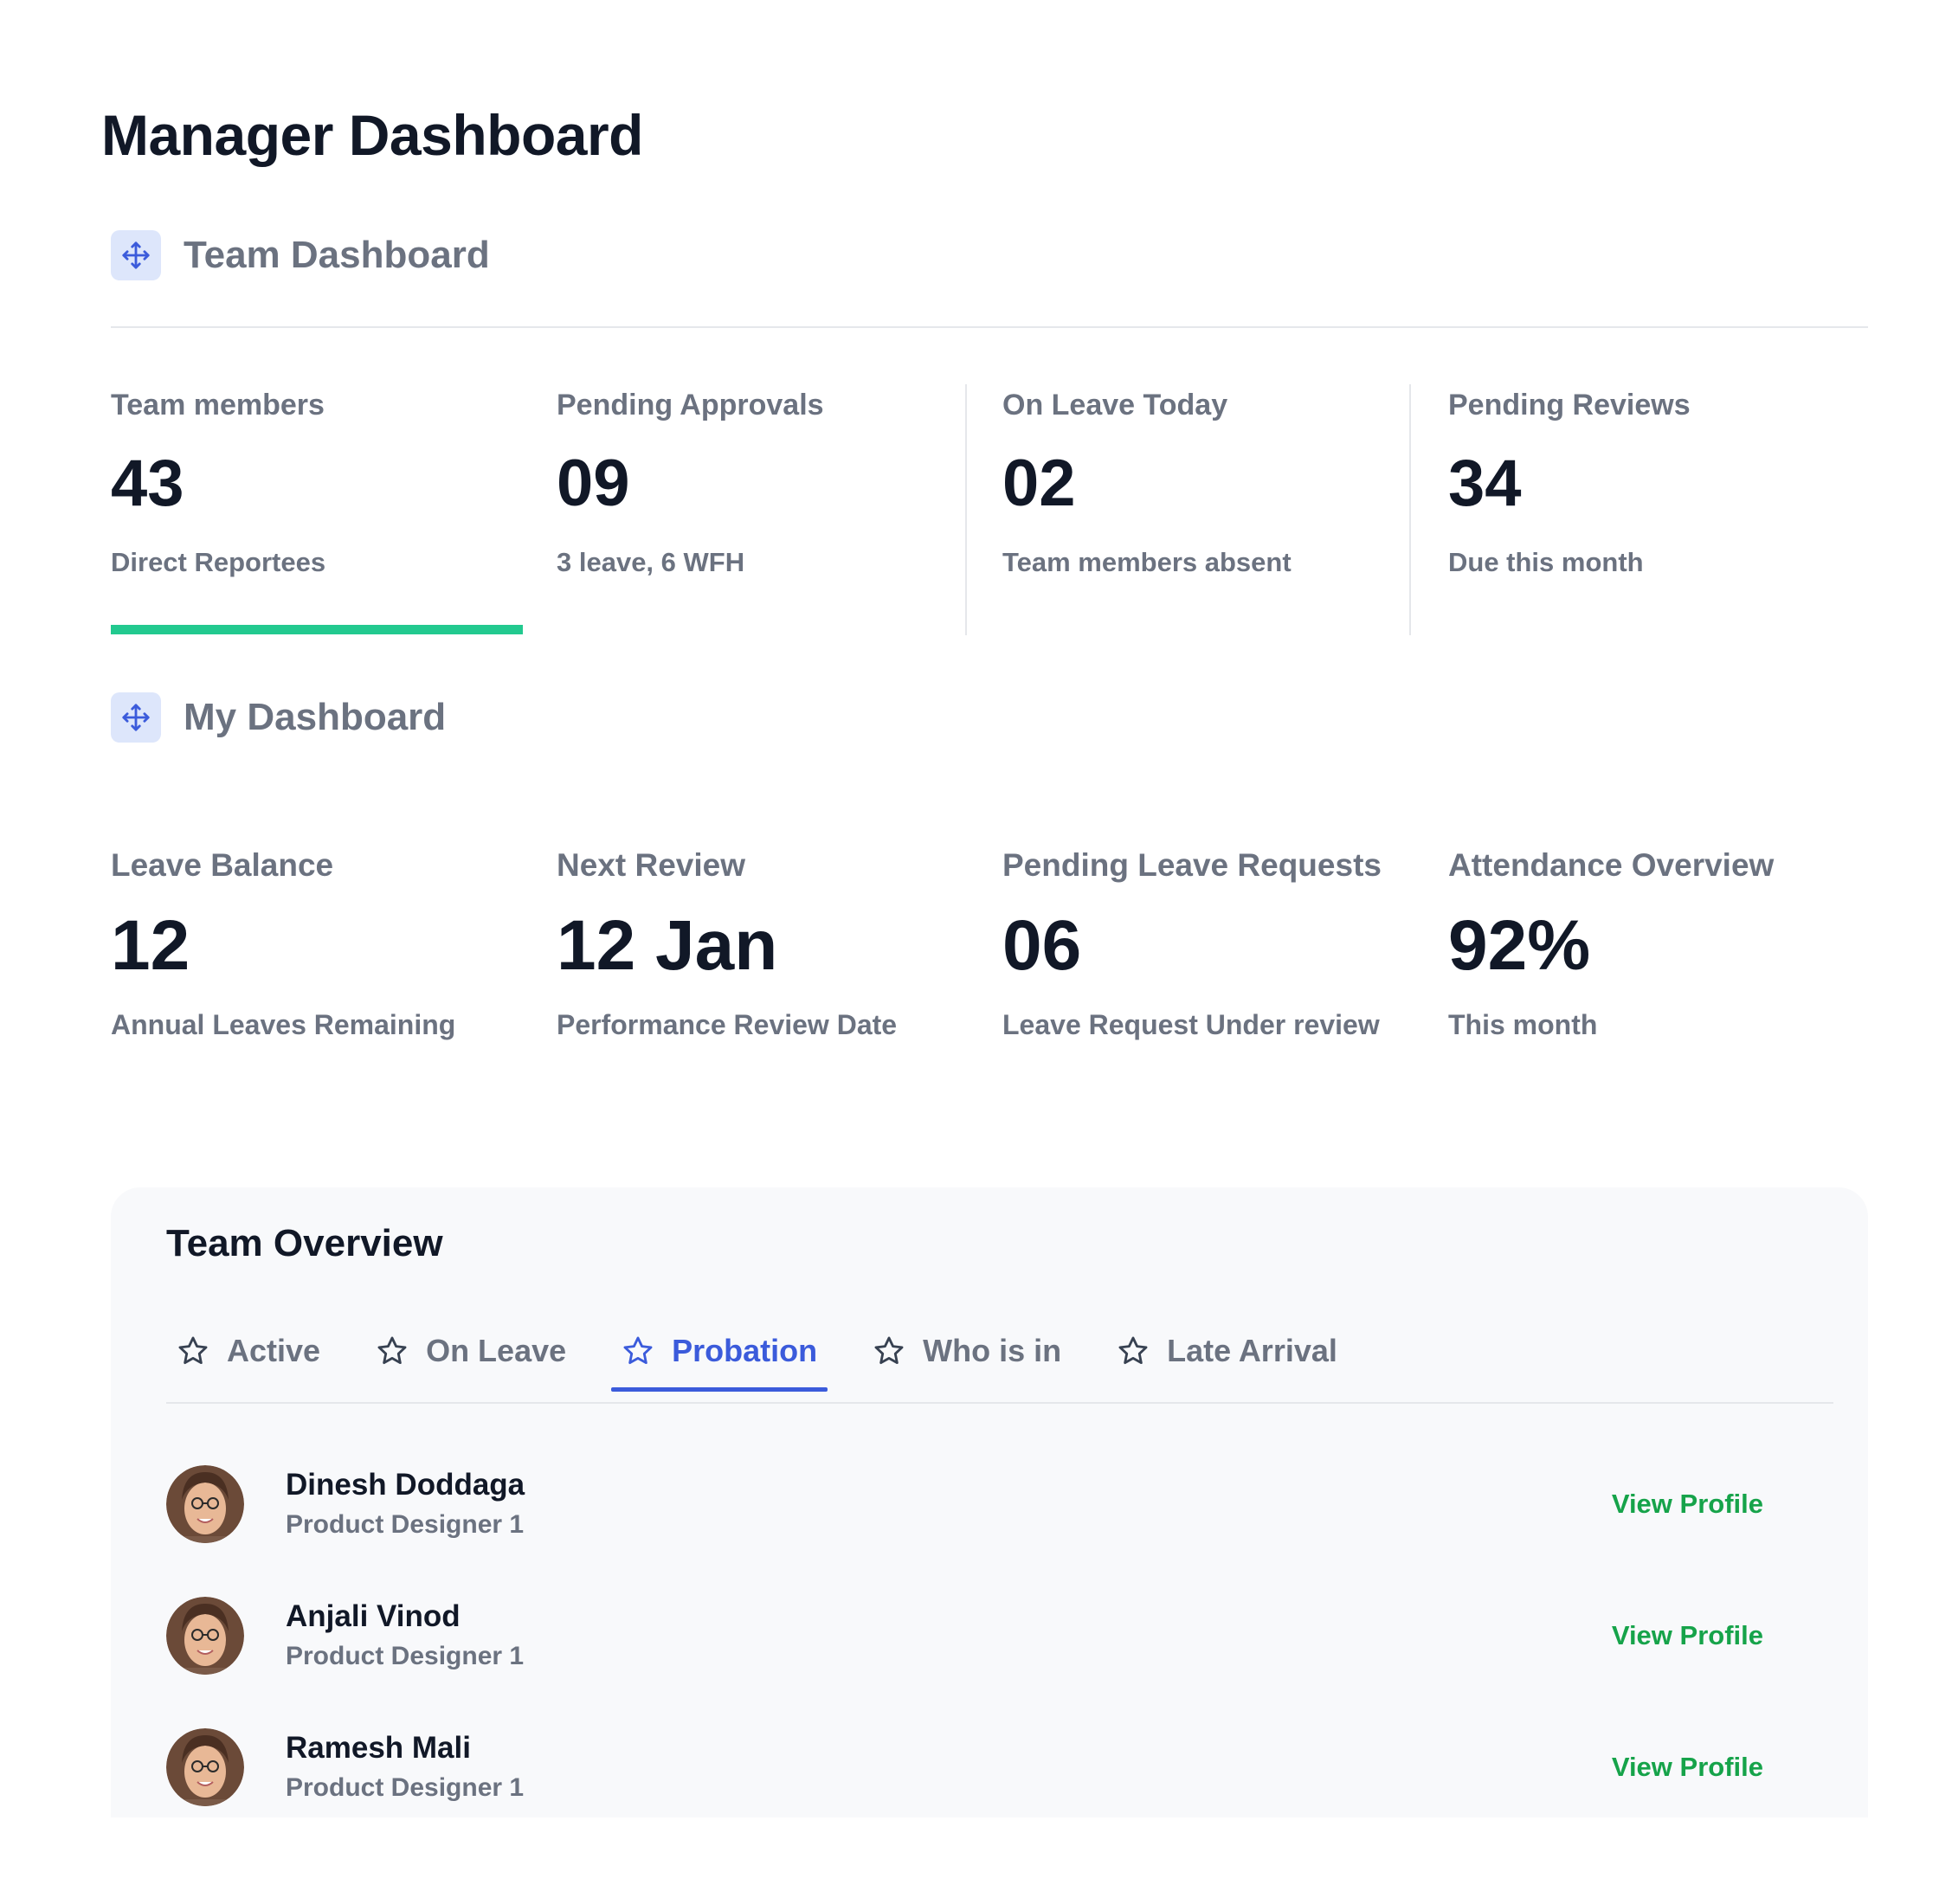  I want to click on page-title: Manager Dashboard, so click(372, 135).